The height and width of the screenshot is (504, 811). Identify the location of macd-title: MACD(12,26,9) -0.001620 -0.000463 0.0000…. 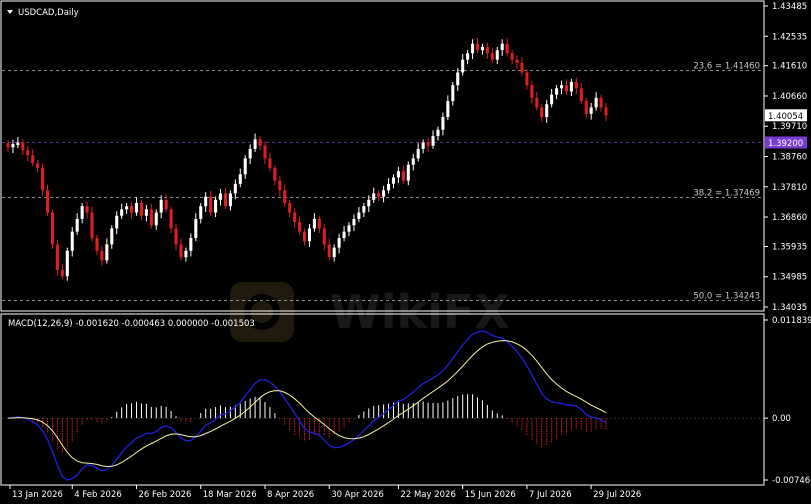
(131, 324).